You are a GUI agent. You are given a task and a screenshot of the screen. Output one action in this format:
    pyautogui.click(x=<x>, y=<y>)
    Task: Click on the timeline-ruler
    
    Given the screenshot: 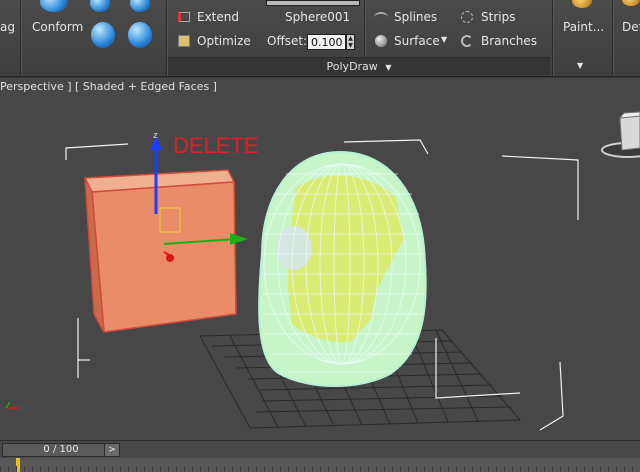 What is the action you would take?
    pyautogui.click(x=320, y=465)
    